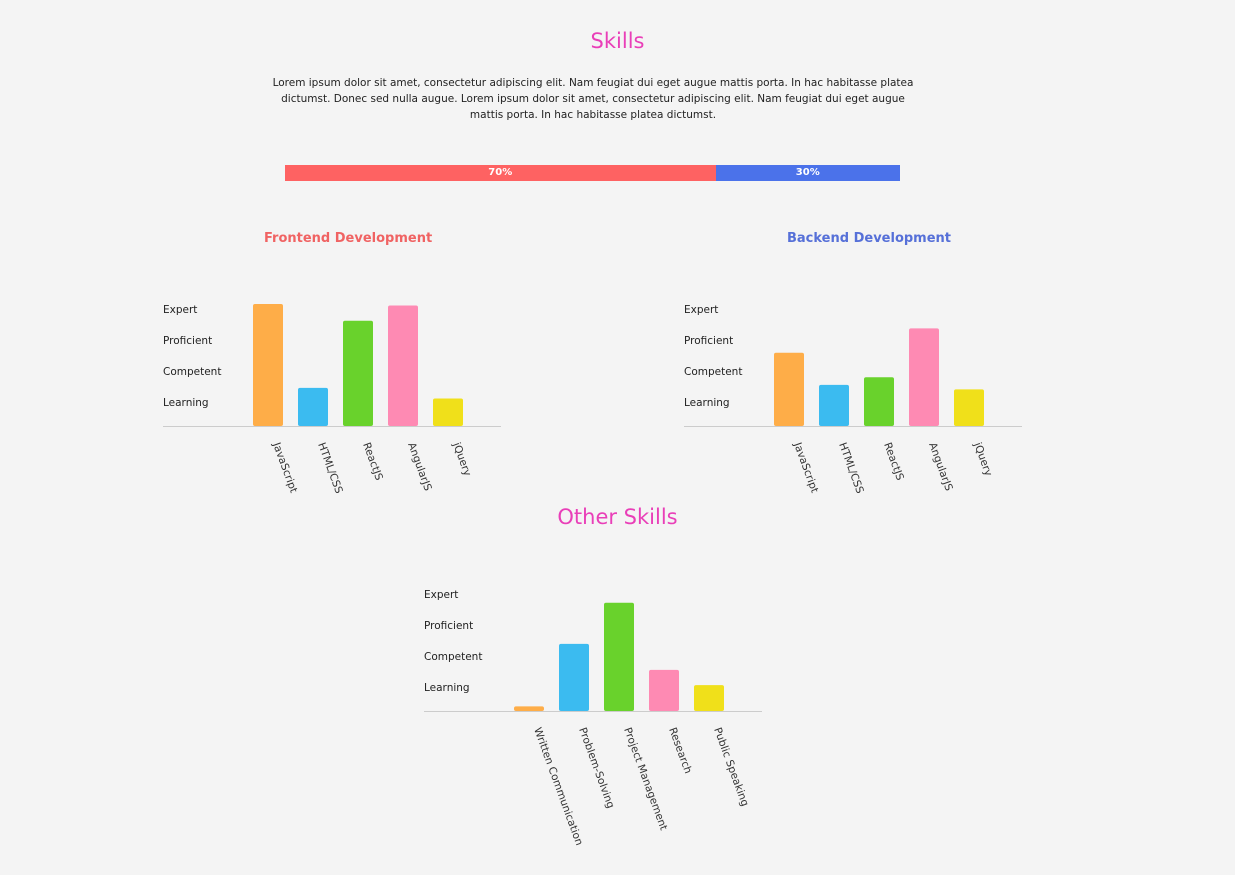 Image resolution: width=1235 pixels, height=875 pixels. What do you see at coordinates (419, 467) in the screenshot?
I see `frontend-category-label: AngularJS` at bounding box center [419, 467].